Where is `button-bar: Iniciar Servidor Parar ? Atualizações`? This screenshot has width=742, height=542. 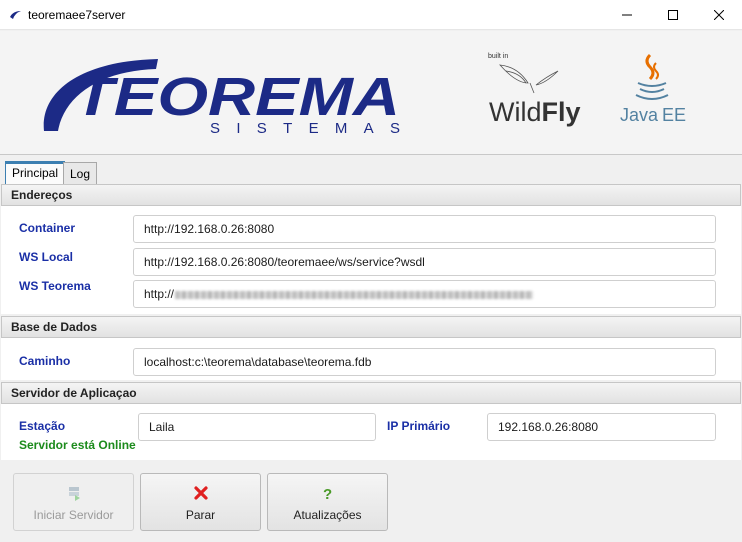
button-bar: Iniciar Servidor Parar ? Atualizações is located at coordinates (371, 502).